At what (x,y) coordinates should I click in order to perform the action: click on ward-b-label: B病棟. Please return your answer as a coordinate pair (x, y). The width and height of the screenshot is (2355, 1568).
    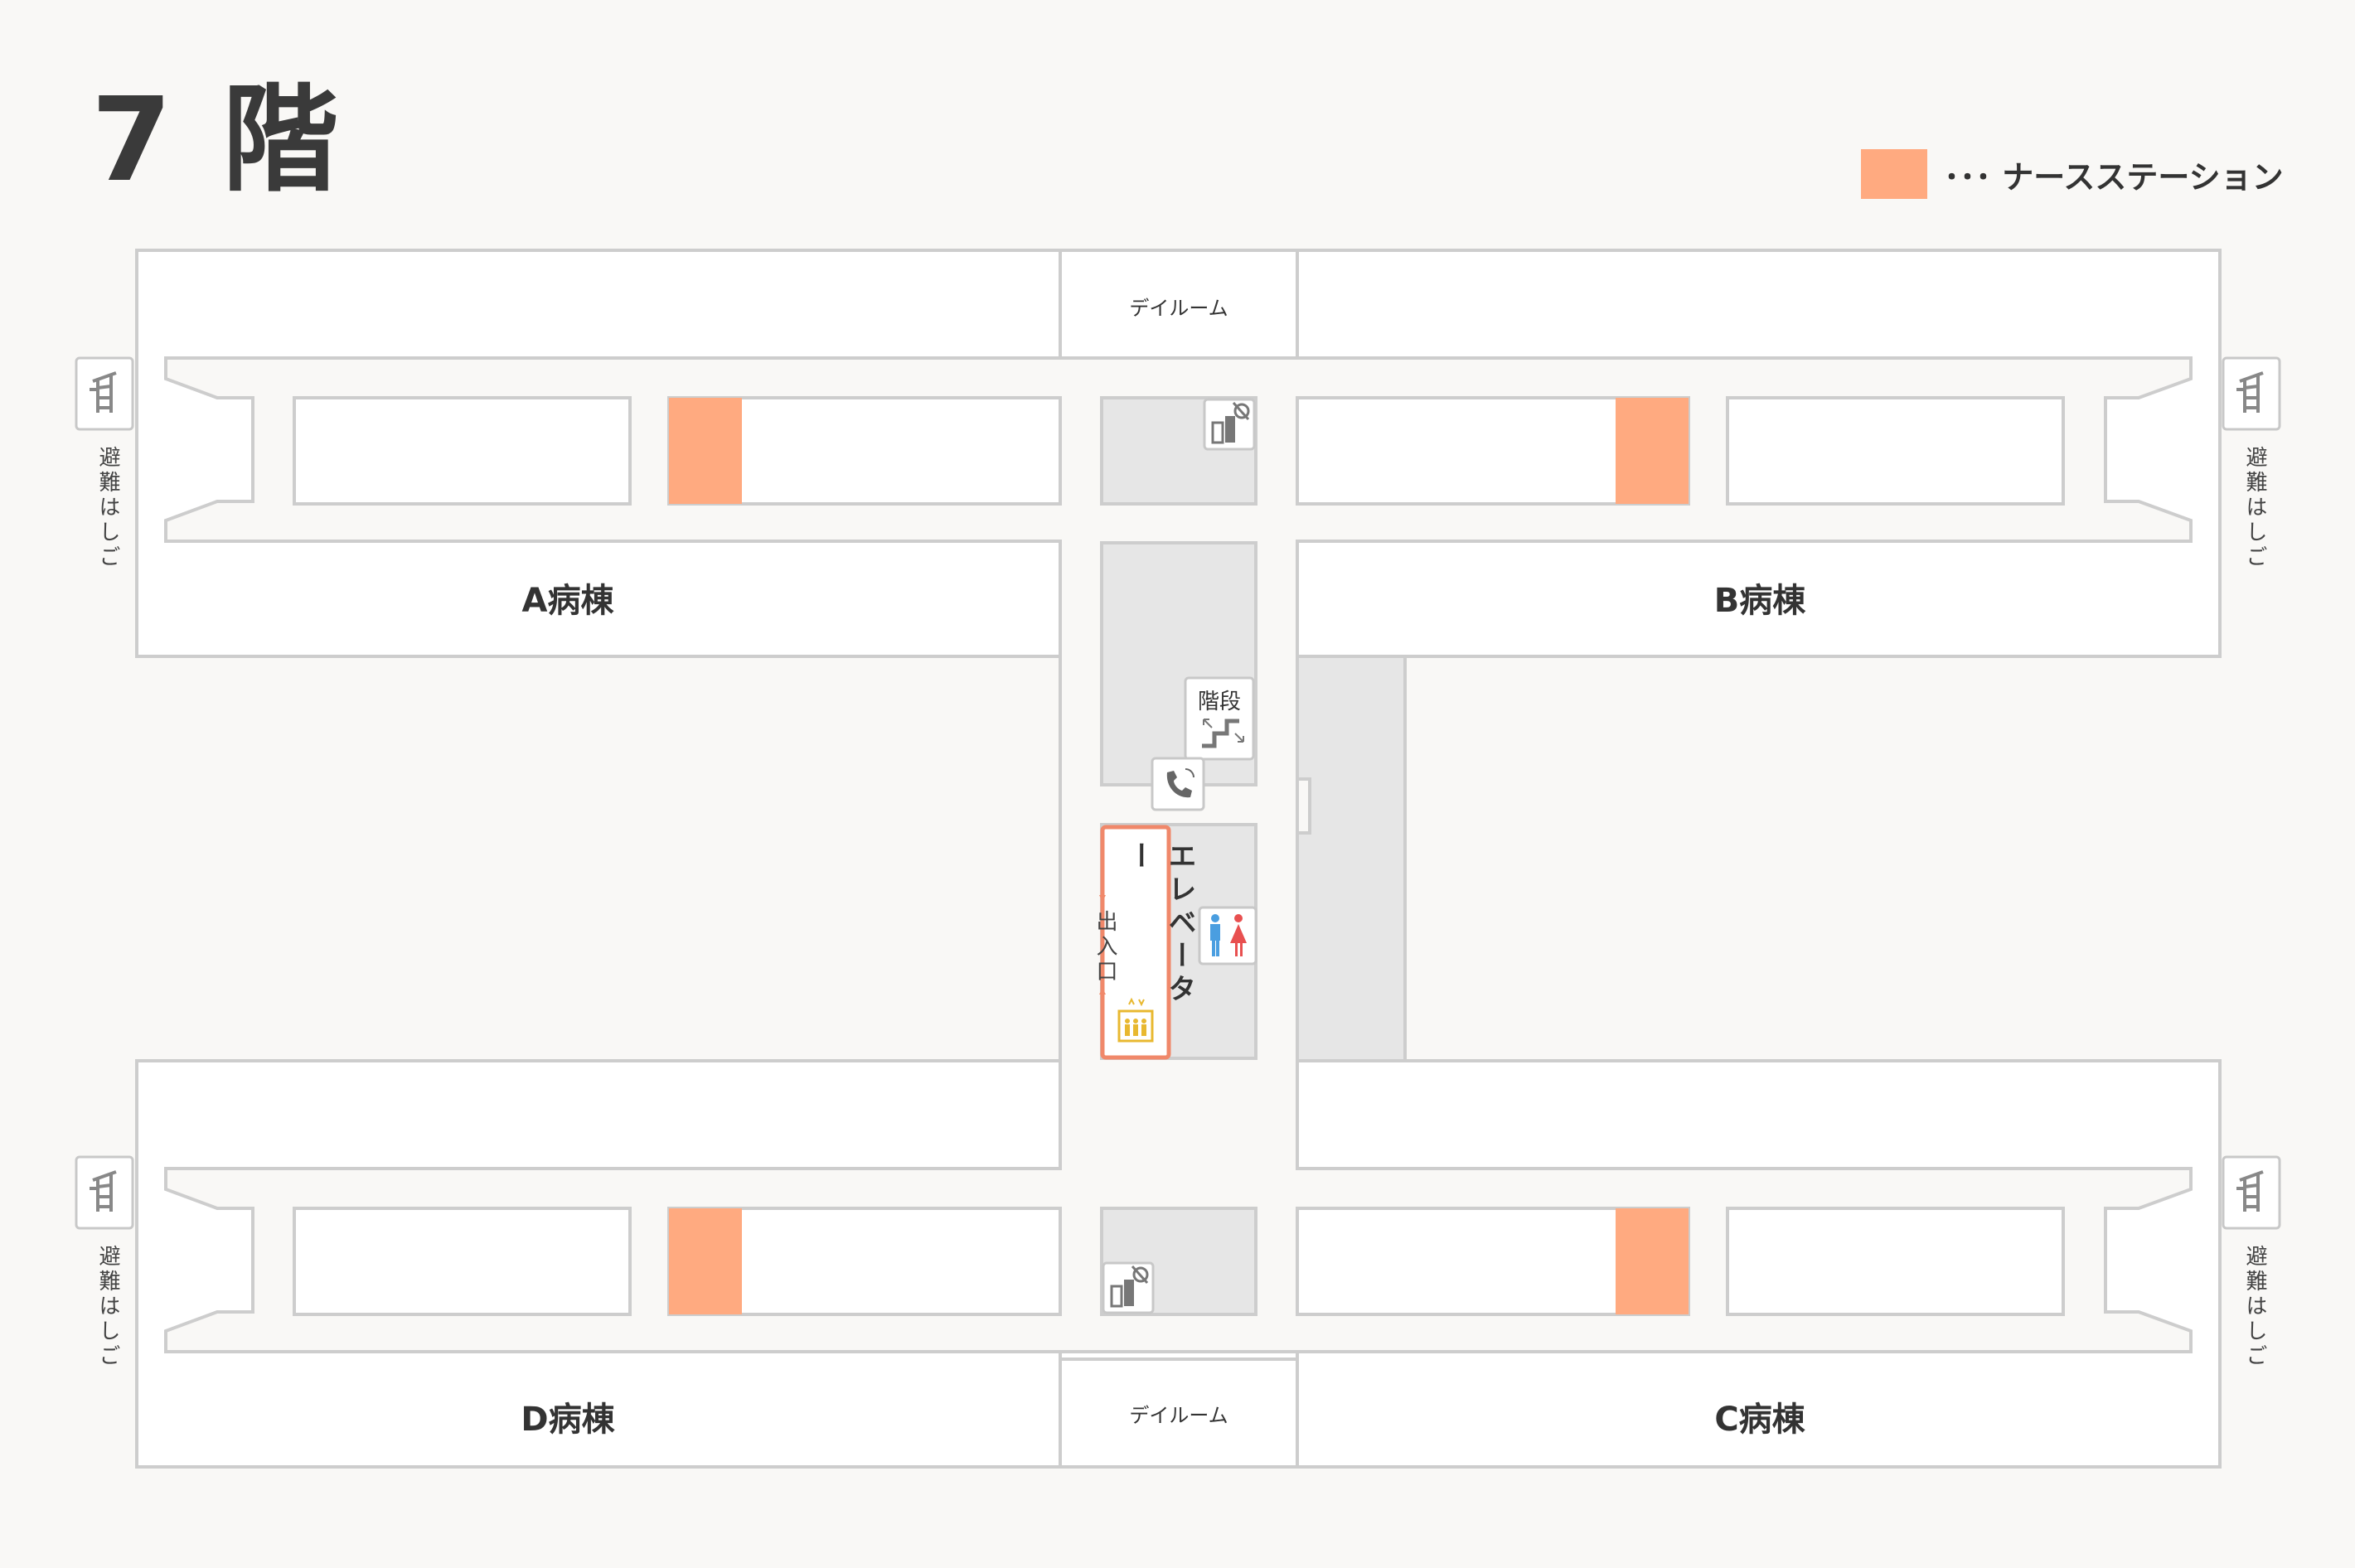
    Looking at the image, I should click on (1759, 601).